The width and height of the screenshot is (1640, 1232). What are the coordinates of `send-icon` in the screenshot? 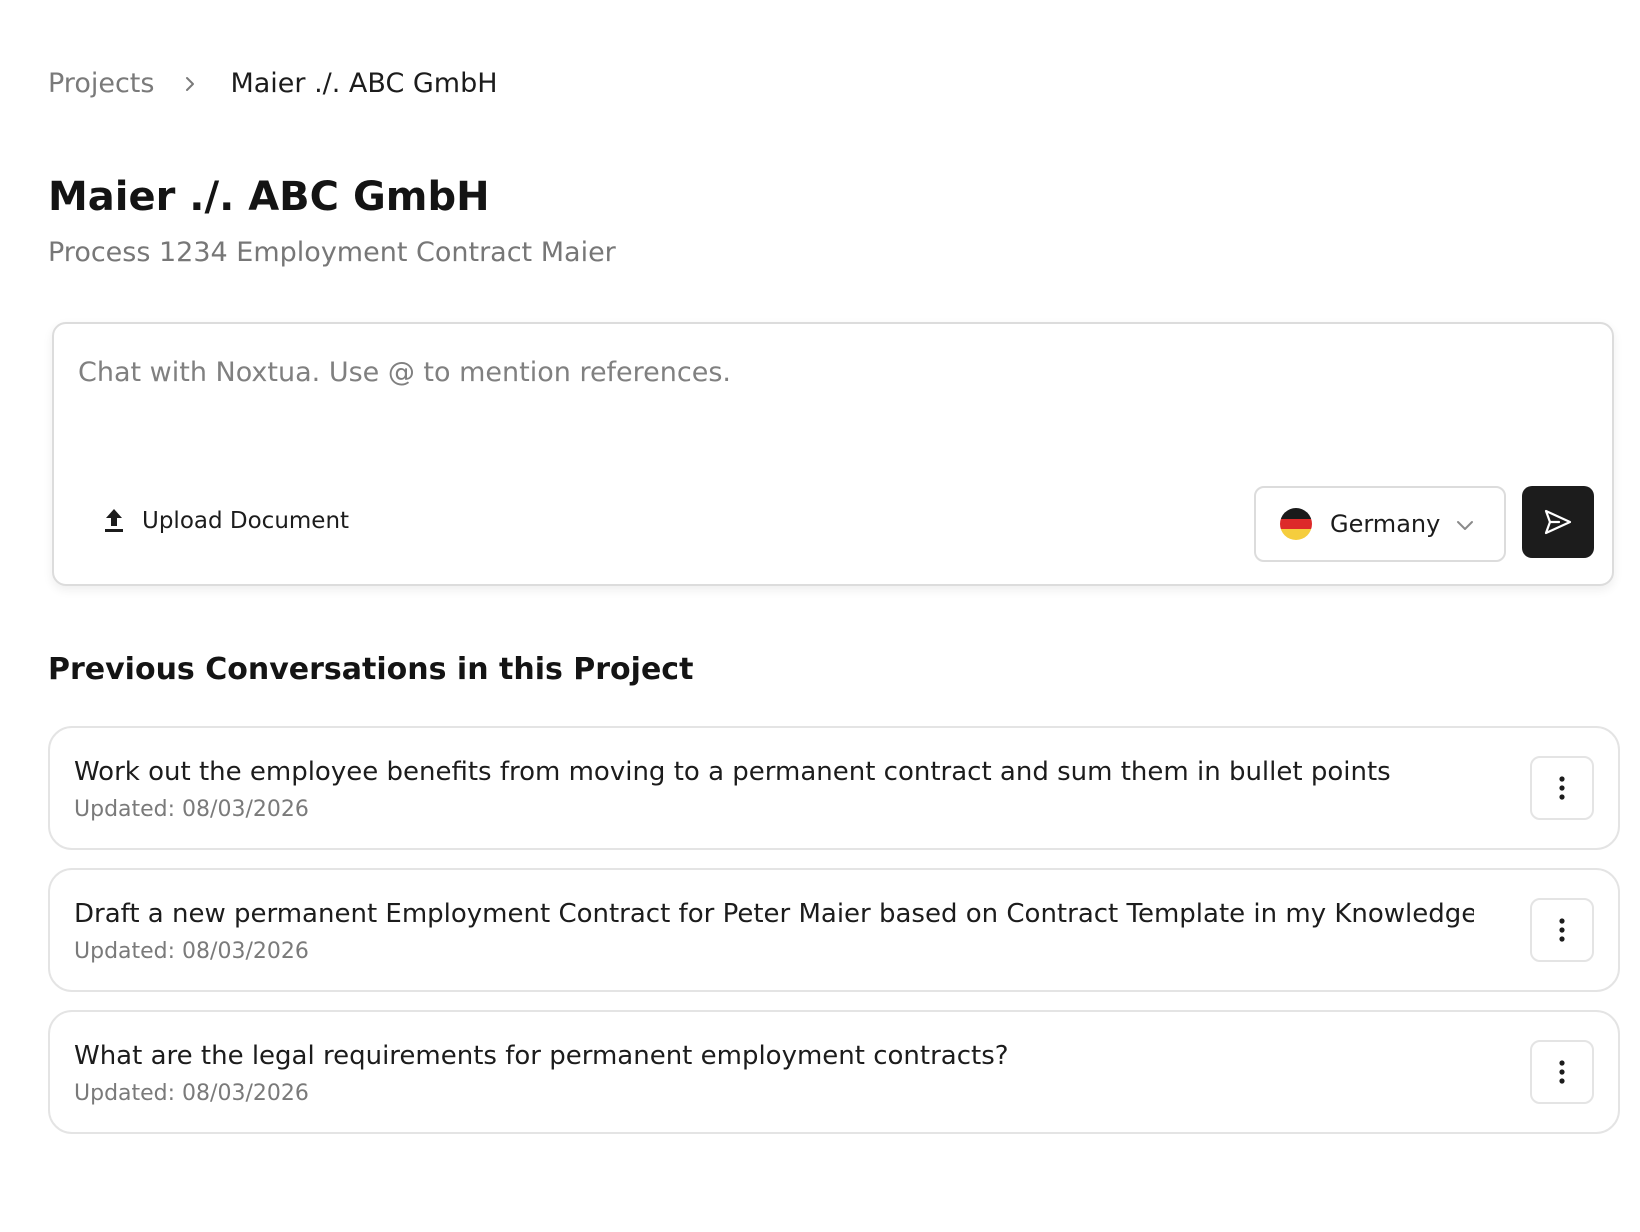 It's located at (1558, 522).